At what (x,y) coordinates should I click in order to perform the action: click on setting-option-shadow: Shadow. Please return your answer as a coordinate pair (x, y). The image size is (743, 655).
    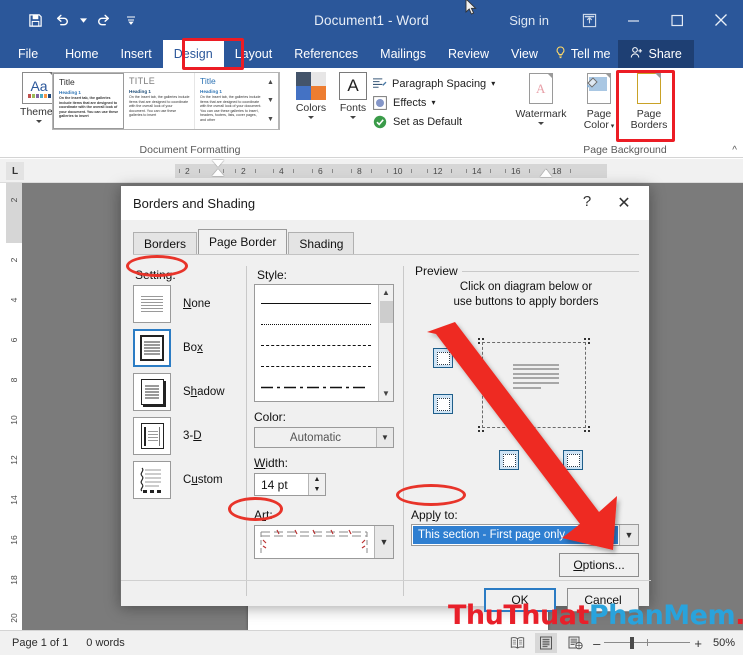
    Looking at the image, I should click on (185, 392).